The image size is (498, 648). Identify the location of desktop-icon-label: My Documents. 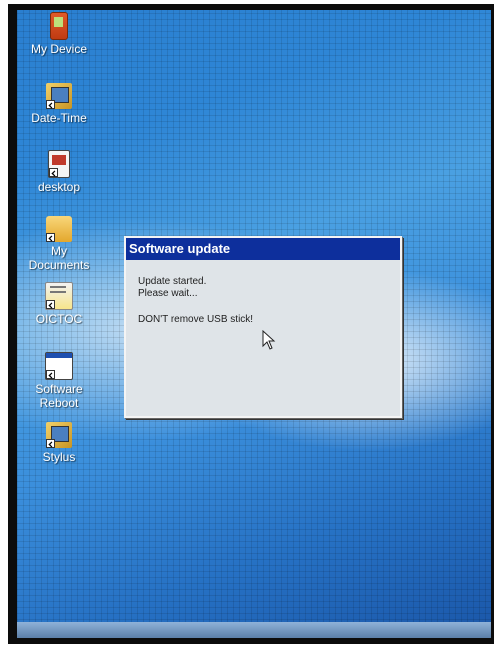
(59, 258).